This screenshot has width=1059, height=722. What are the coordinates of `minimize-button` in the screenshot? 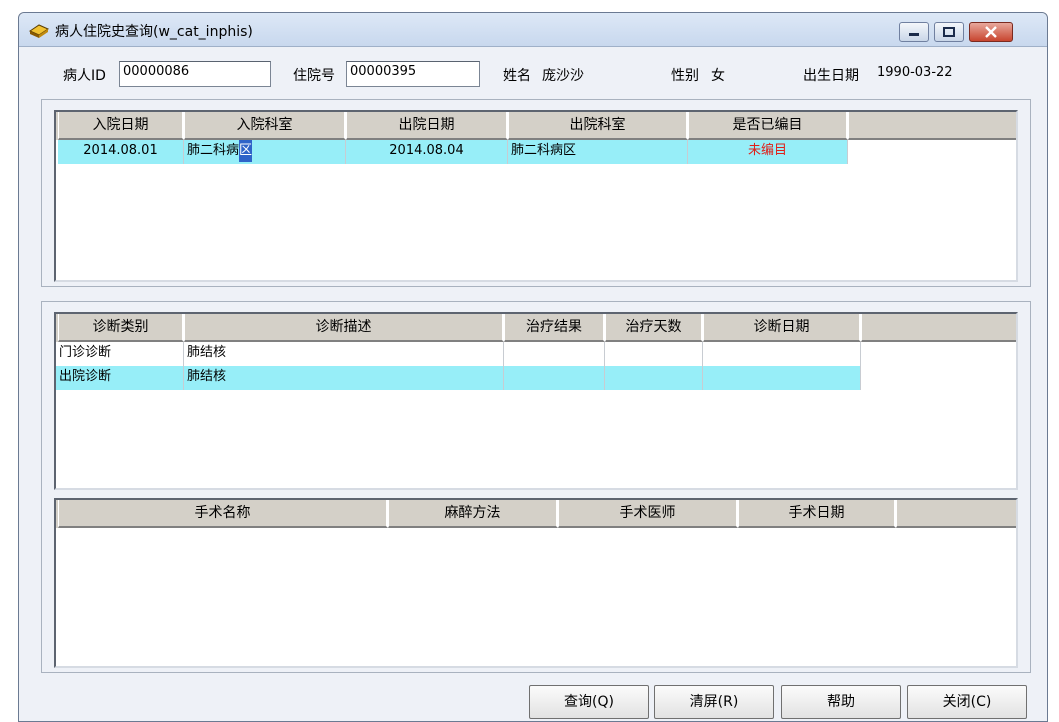 It's located at (914, 32).